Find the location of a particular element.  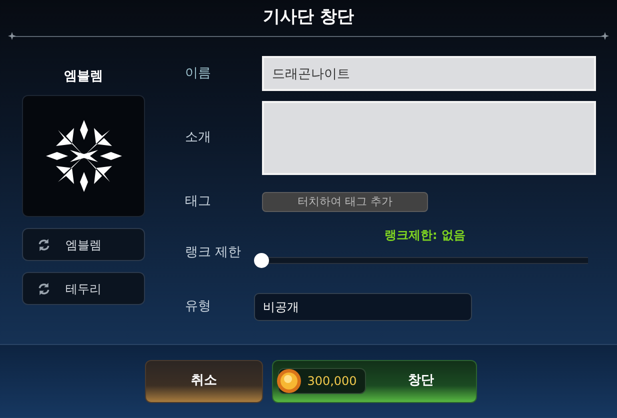

coin-icon is located at coordinates (289, 381).